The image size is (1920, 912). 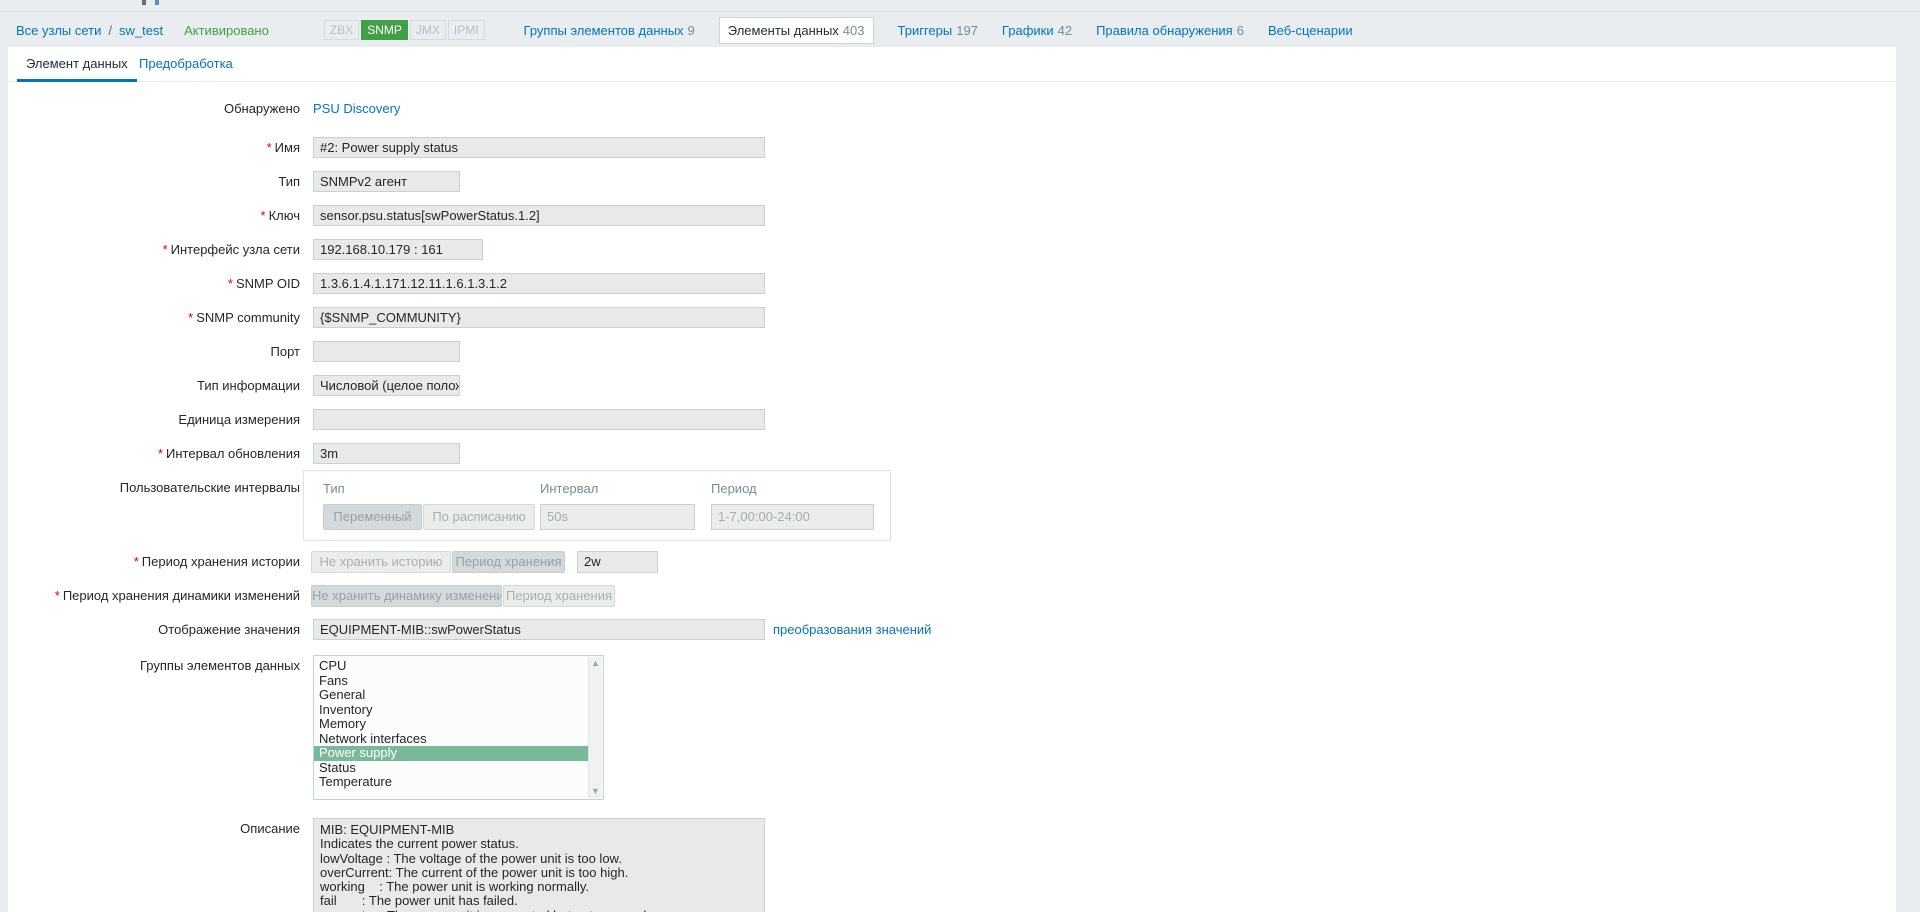 I want to click on applications-label: Группы элементов данных, so click(x=219, y=665).